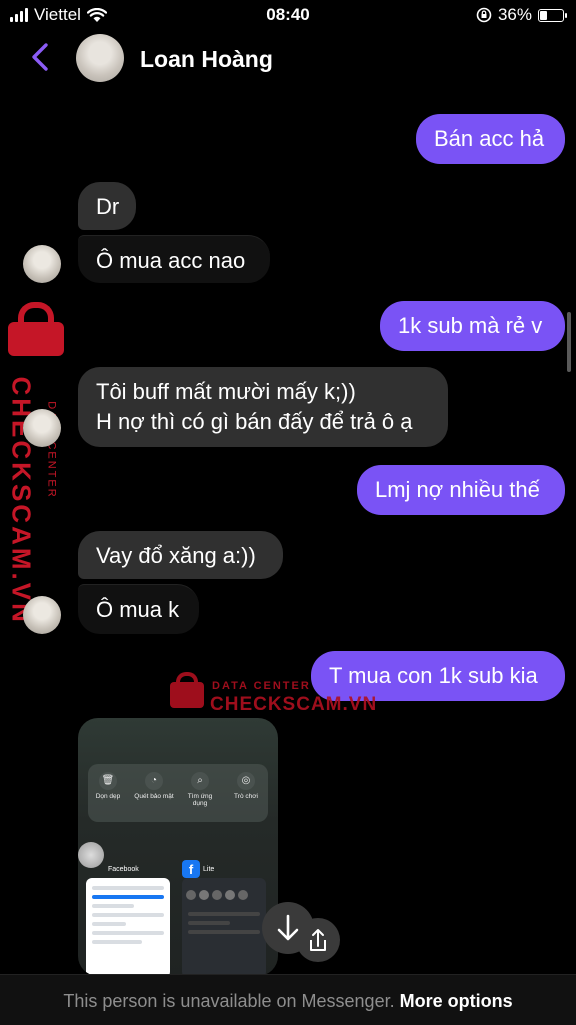 This screenshot has width=576, height=1025. I want to click on facebook-app-preview, so click(128, 927).